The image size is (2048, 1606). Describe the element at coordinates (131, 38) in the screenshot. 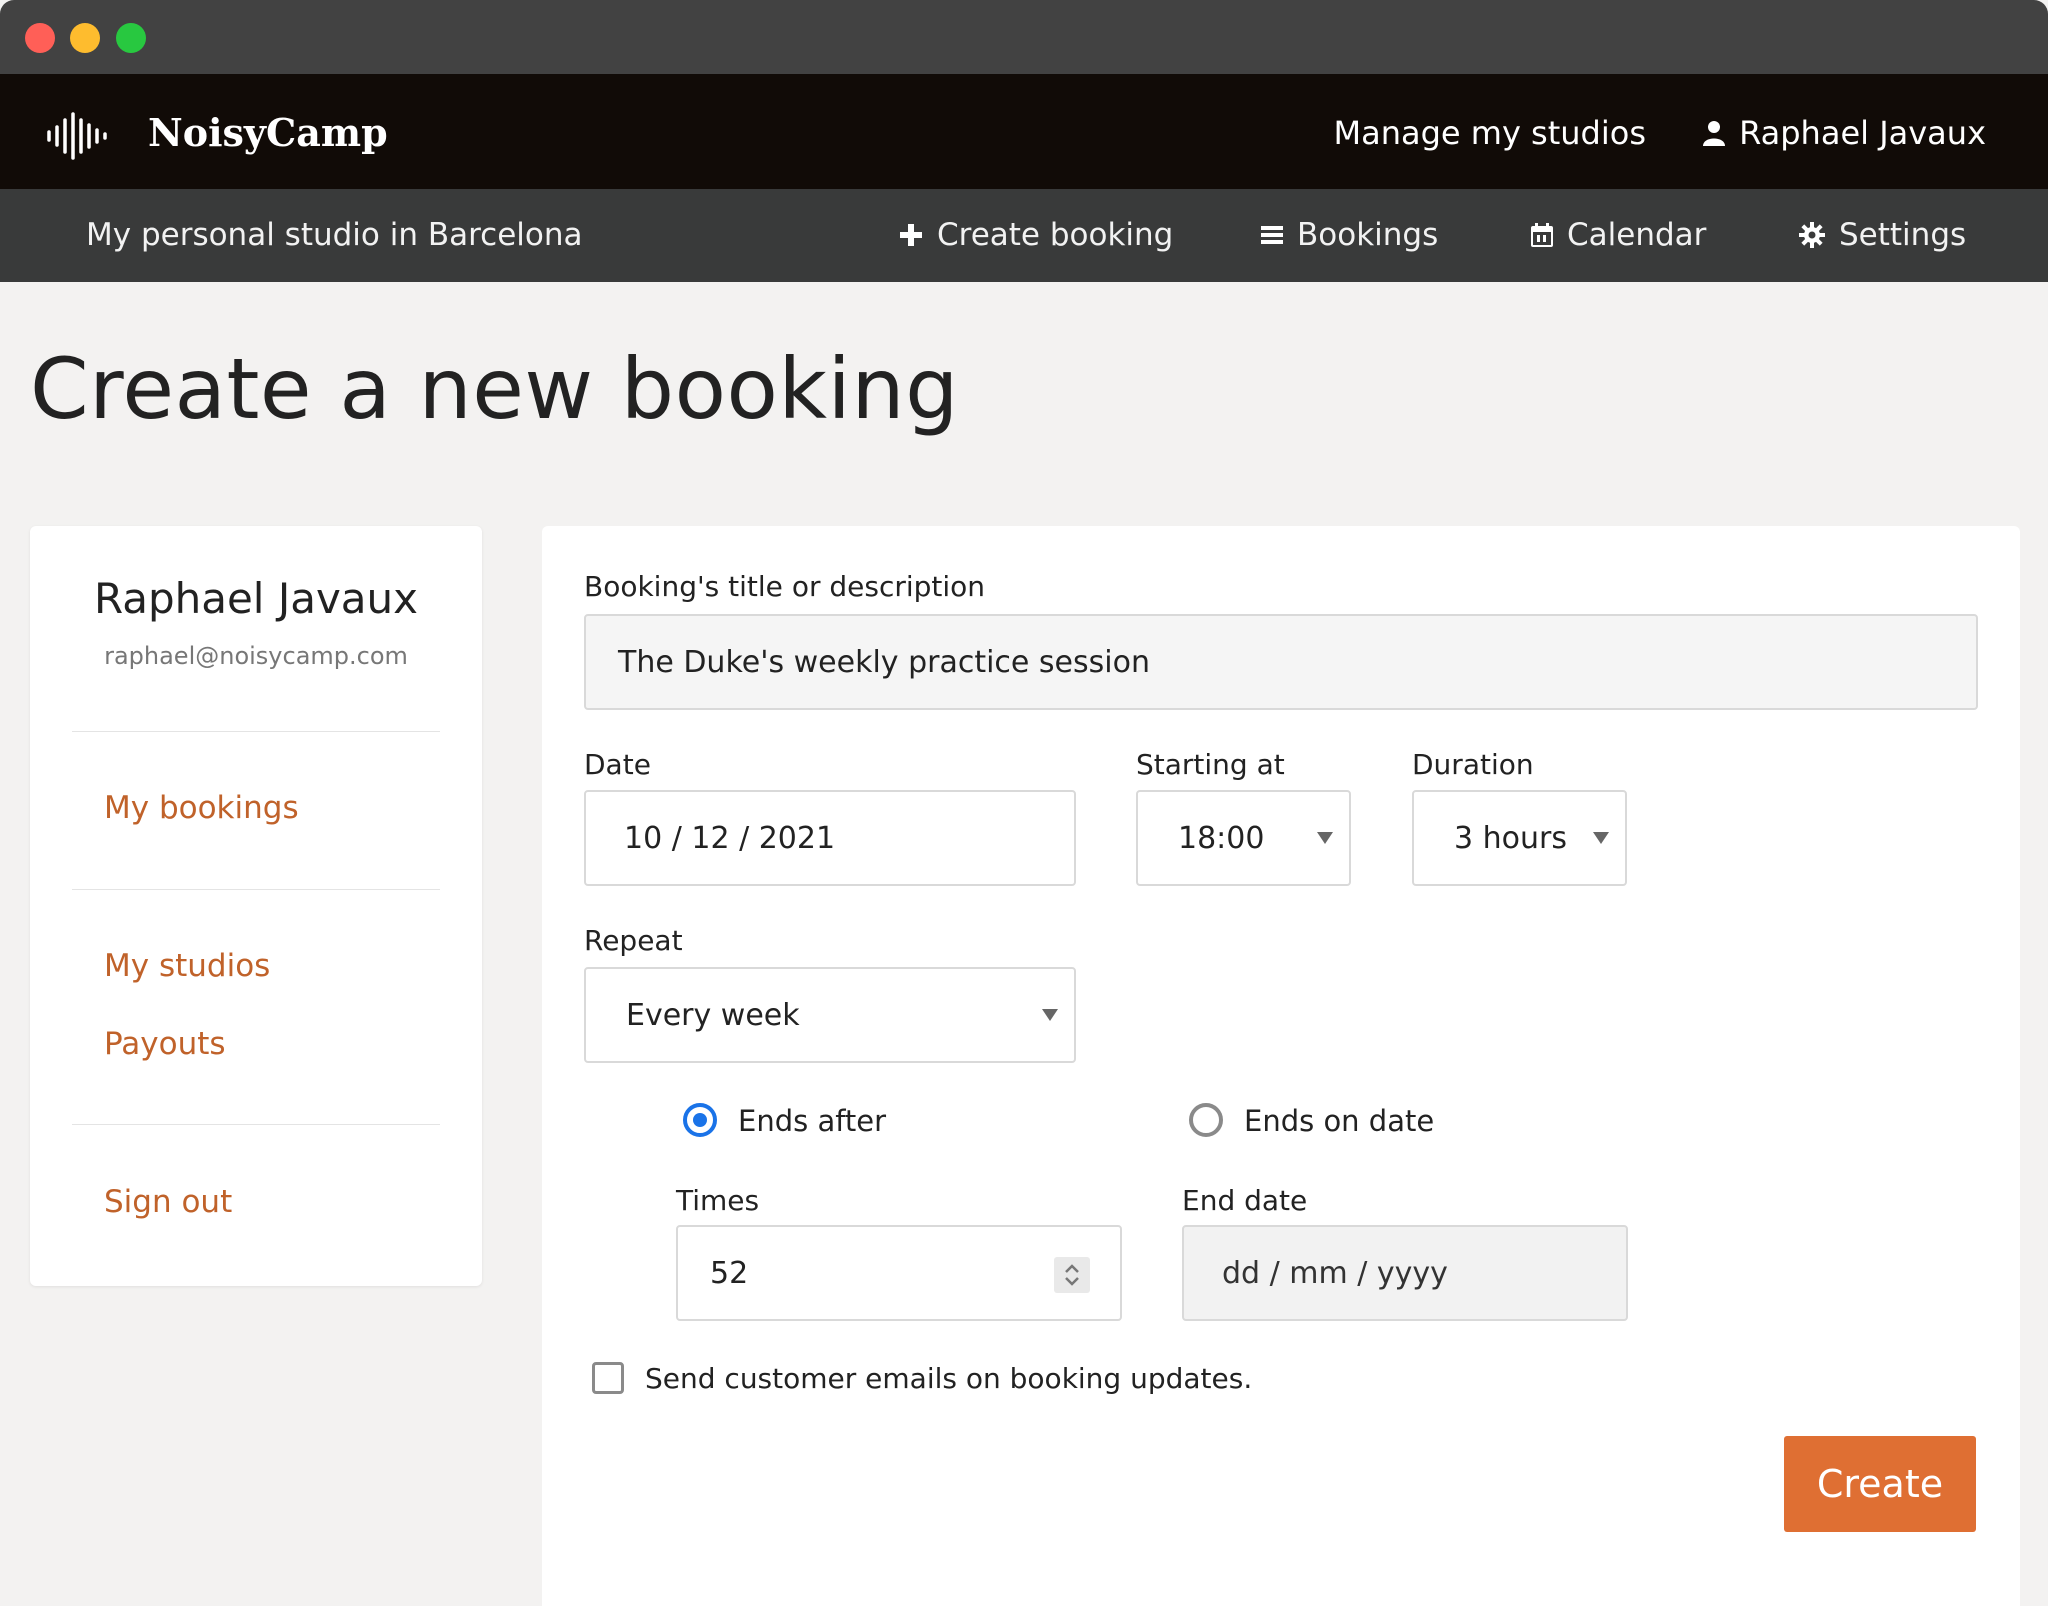

I see `maximize-window-button` at that location.